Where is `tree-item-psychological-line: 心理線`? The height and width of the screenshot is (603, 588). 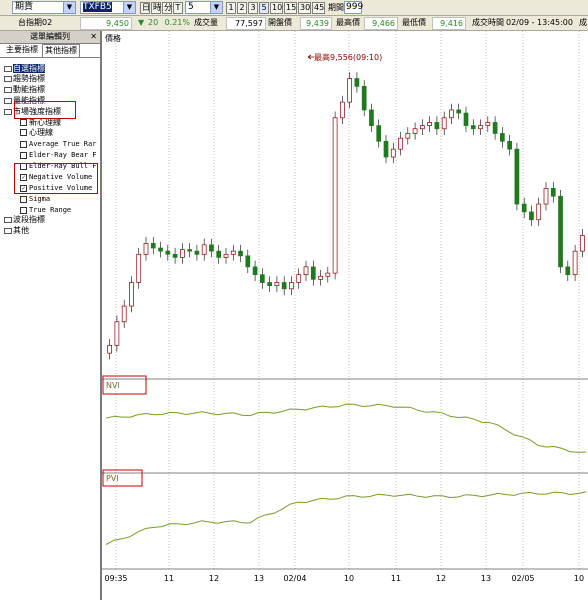
tree-item-psychological-line: 心理線 is located at coordinates (36, 133).